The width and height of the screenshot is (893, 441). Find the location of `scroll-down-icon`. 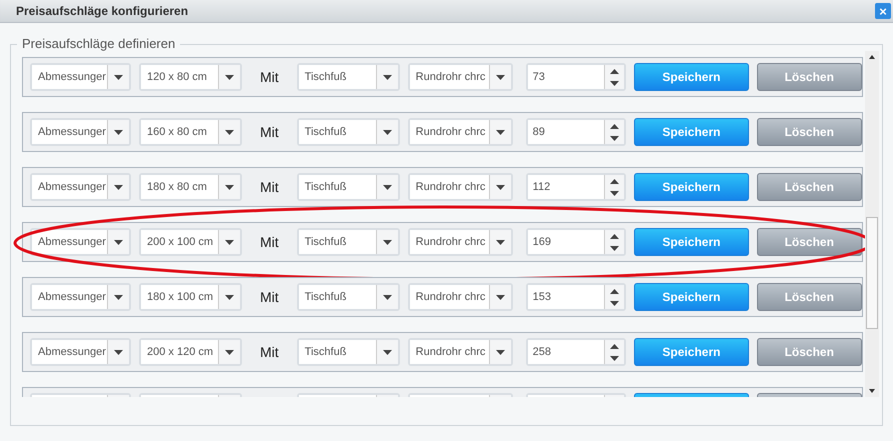

scroll-down-icon is located at coordinates (872, 391).